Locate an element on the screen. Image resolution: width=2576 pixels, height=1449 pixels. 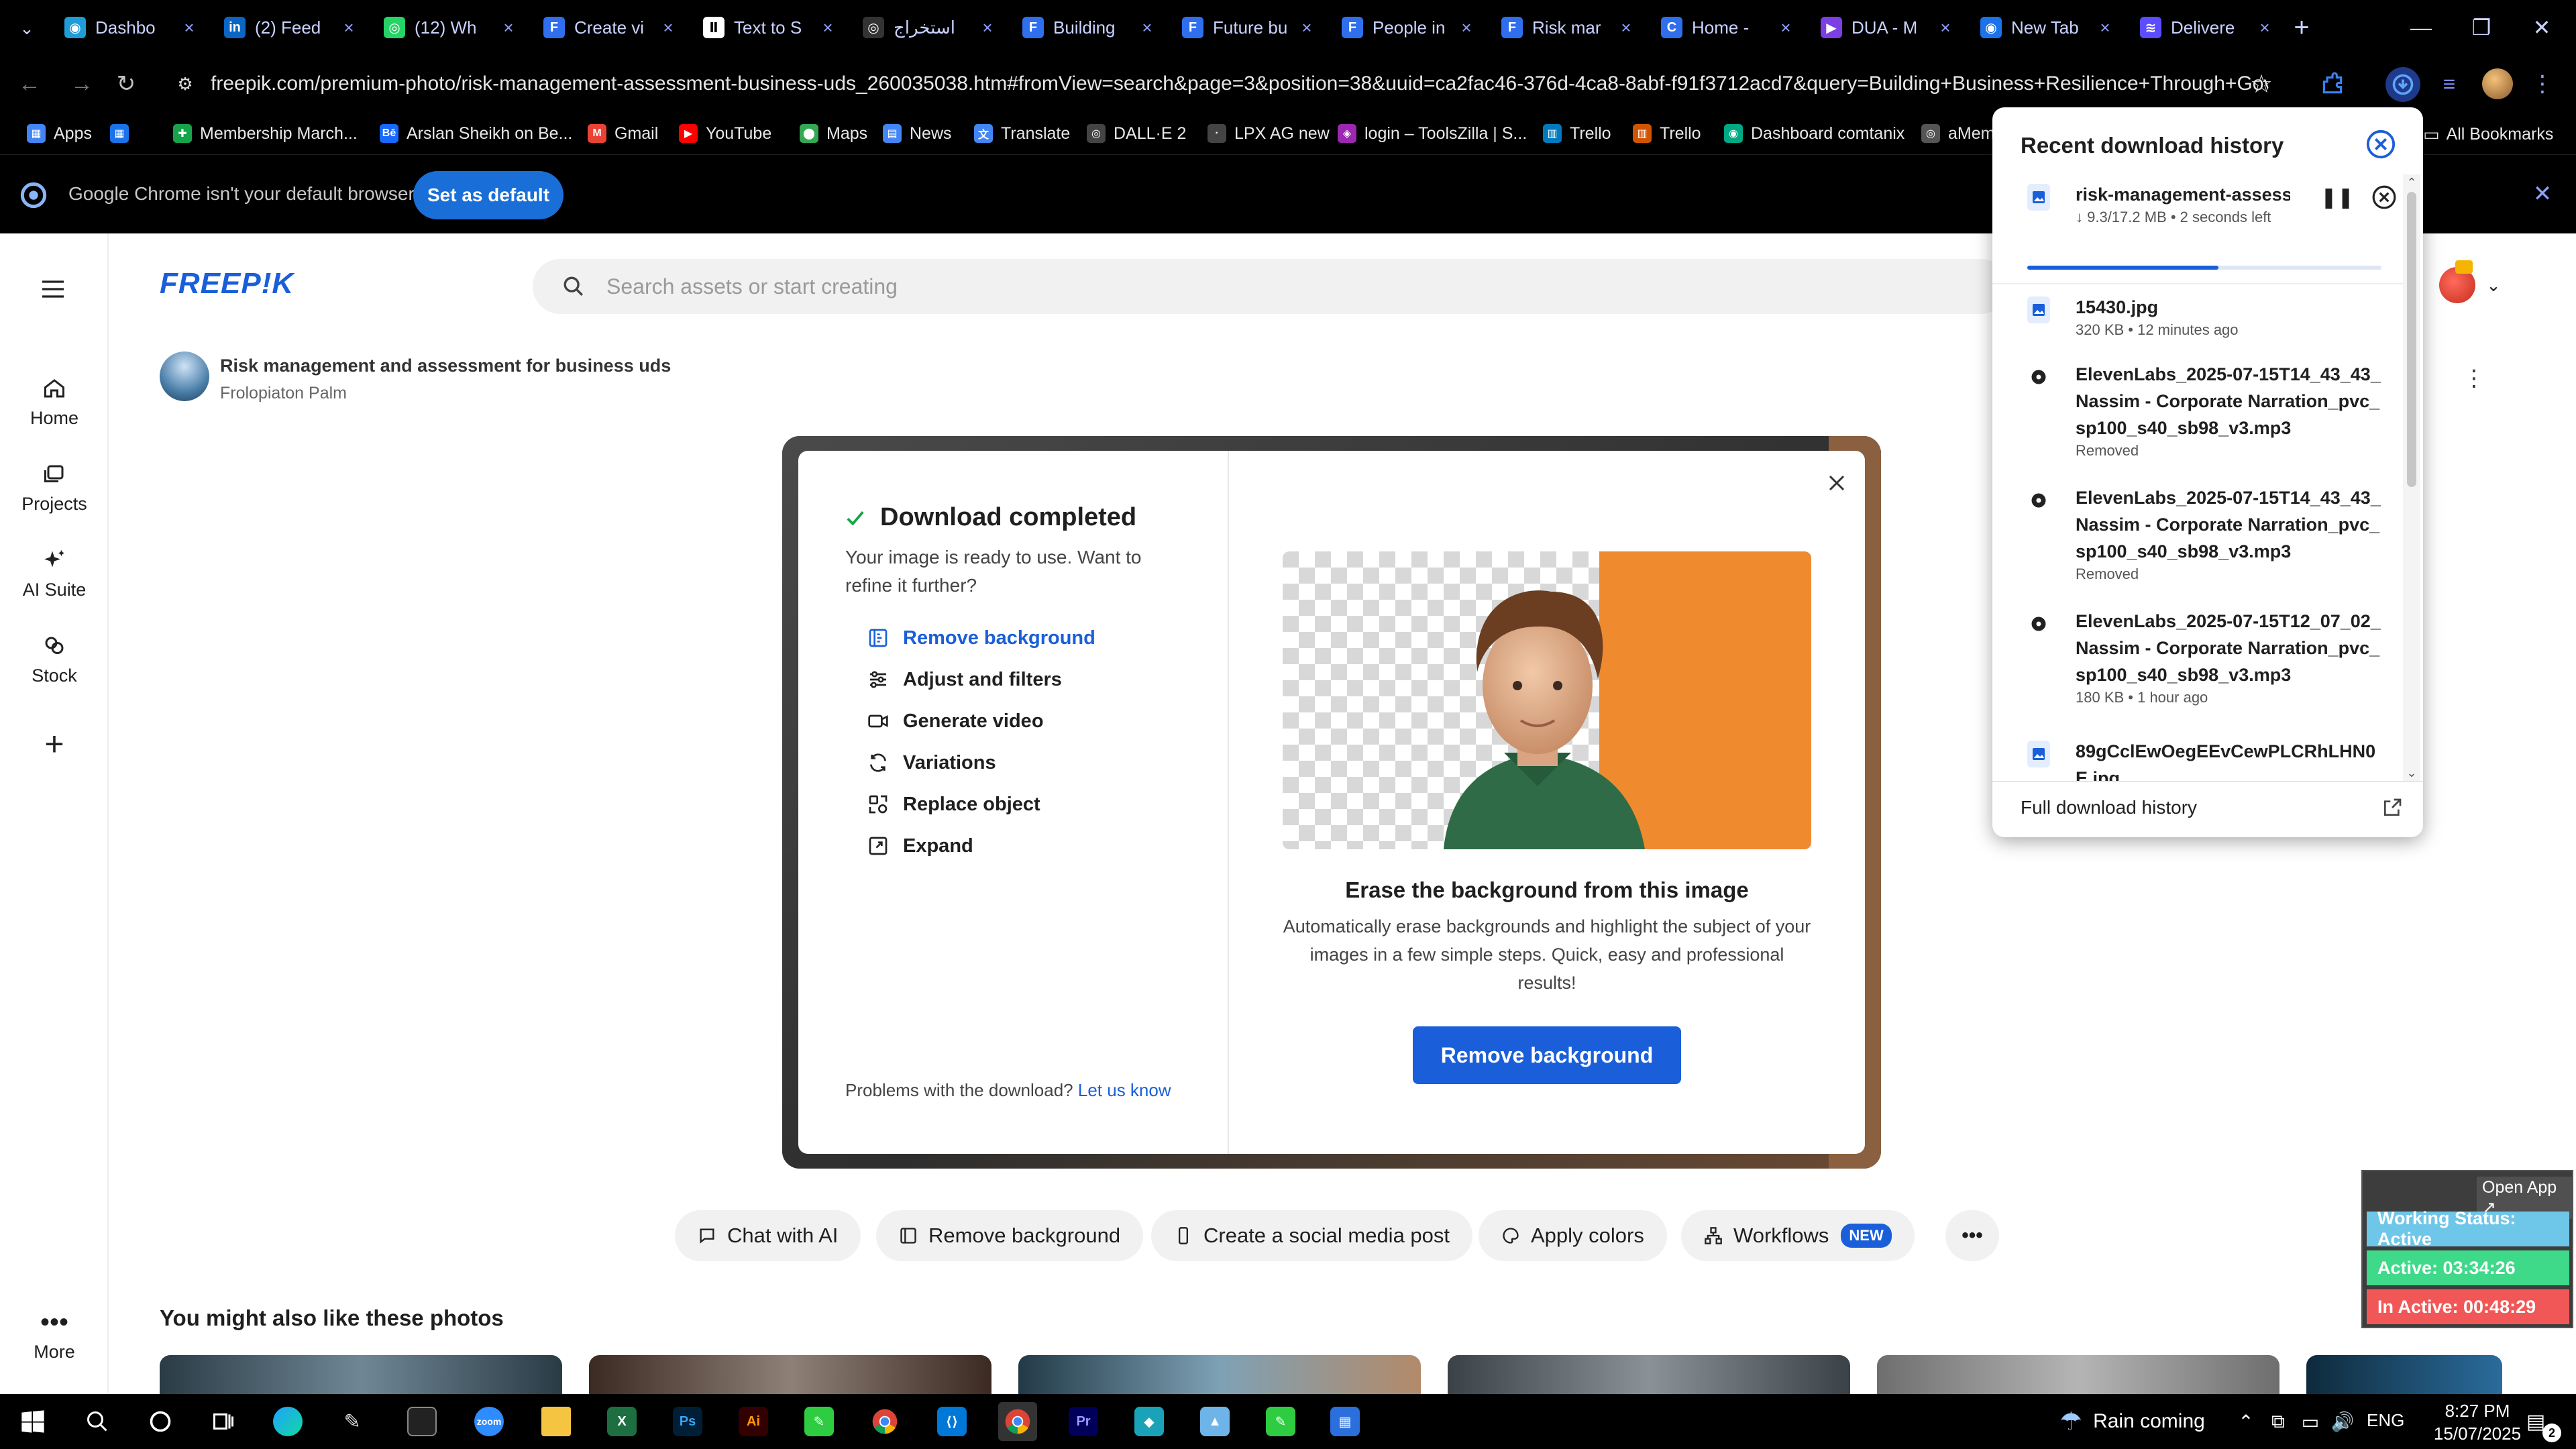
app-icon-teal: ◆ is located at coordinates (1149, 1421).